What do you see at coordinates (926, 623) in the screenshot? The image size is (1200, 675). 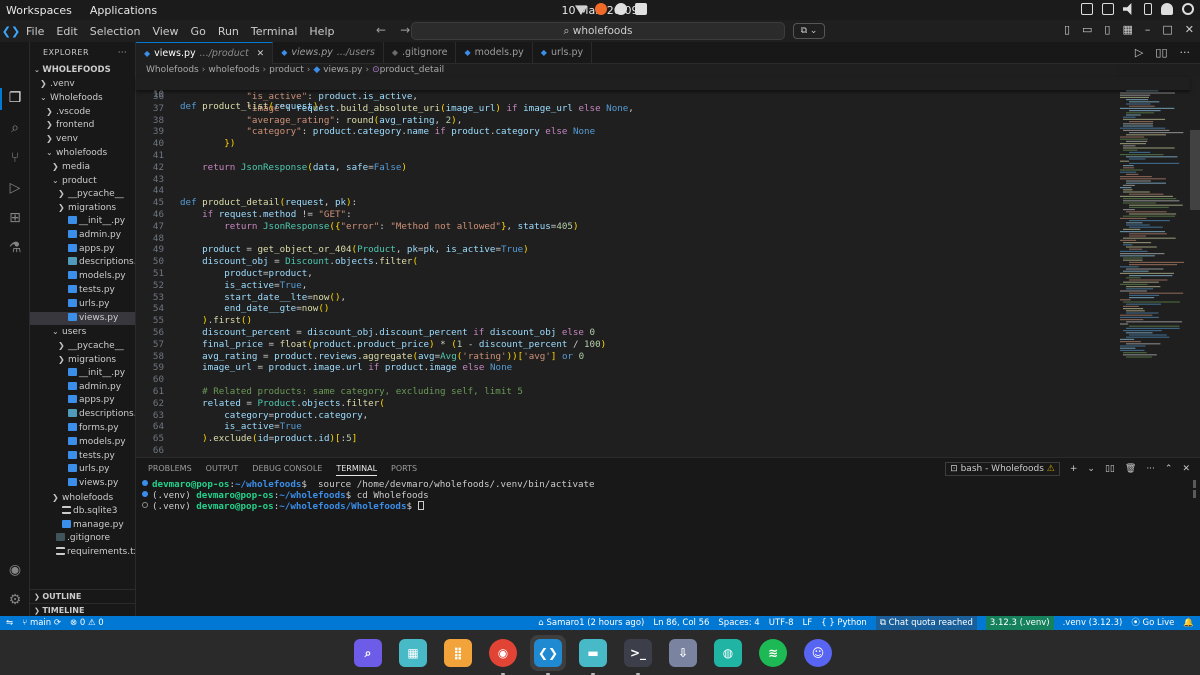 I see `chat-quota: ⧉ Chat quota reached` at bounding box center [926, 623].